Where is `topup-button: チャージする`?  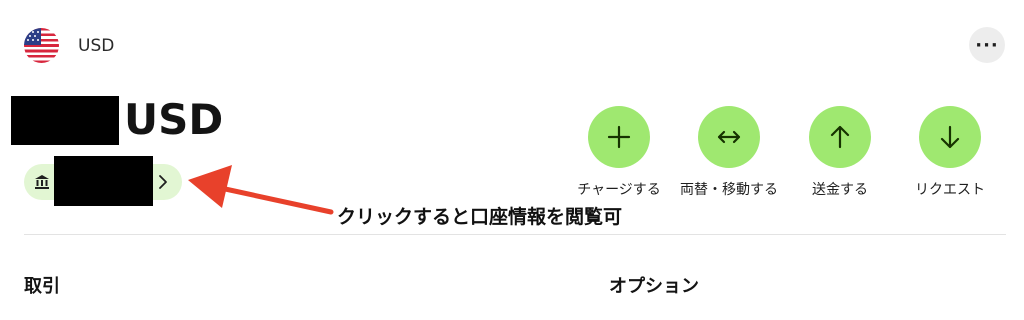
topup-button: チャージする is located at coordinates (619, 152).